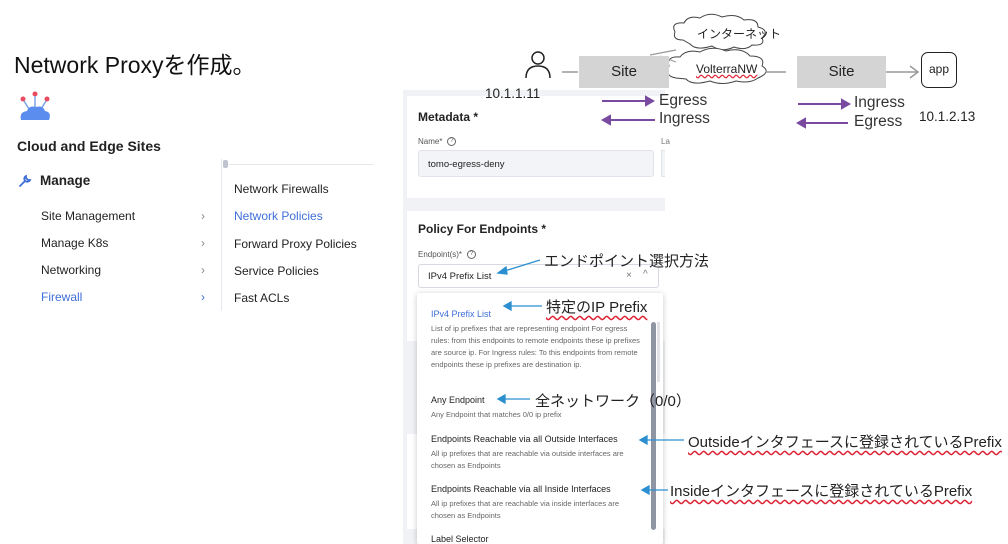 Image resolution: width=1008 pixels, height=544 pixels. Describe the element at coordinates (878, 121) in the screenshot. I see `flow-label-egress-right: Egress` at that location.